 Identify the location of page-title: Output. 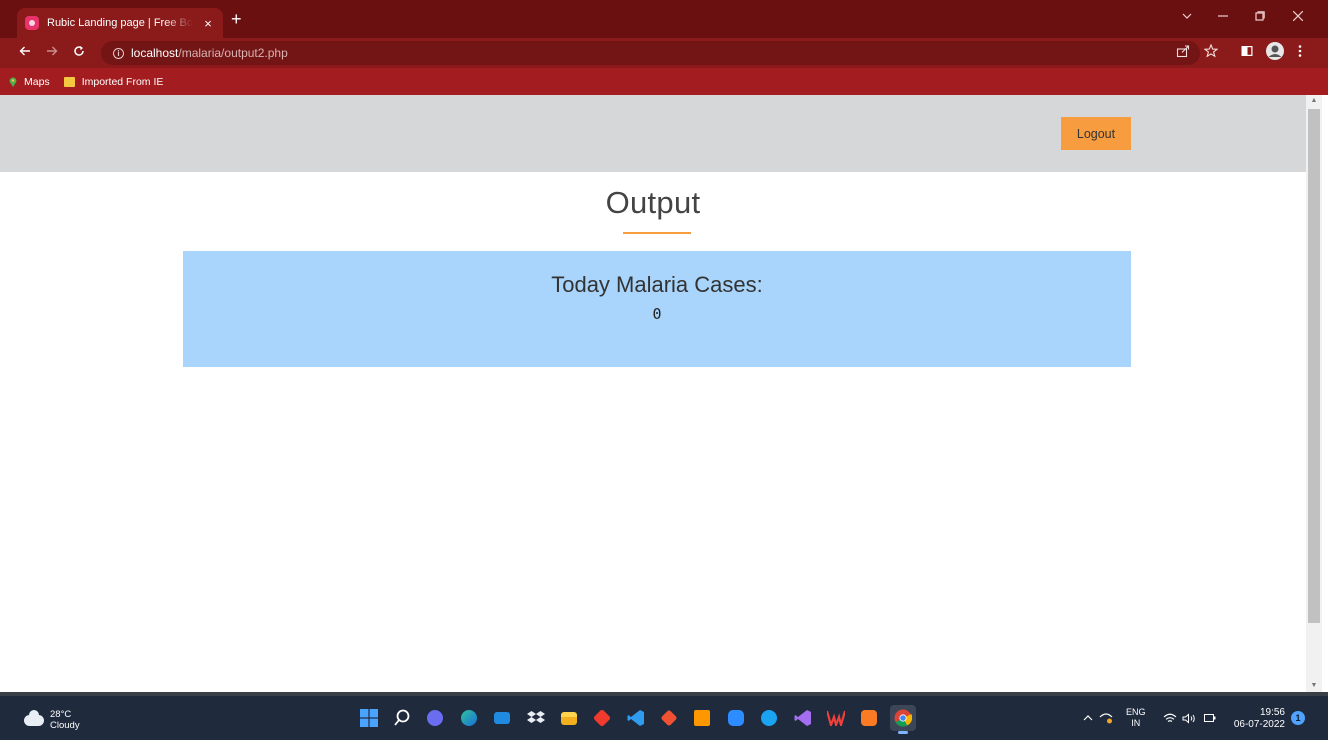
(653, 202).